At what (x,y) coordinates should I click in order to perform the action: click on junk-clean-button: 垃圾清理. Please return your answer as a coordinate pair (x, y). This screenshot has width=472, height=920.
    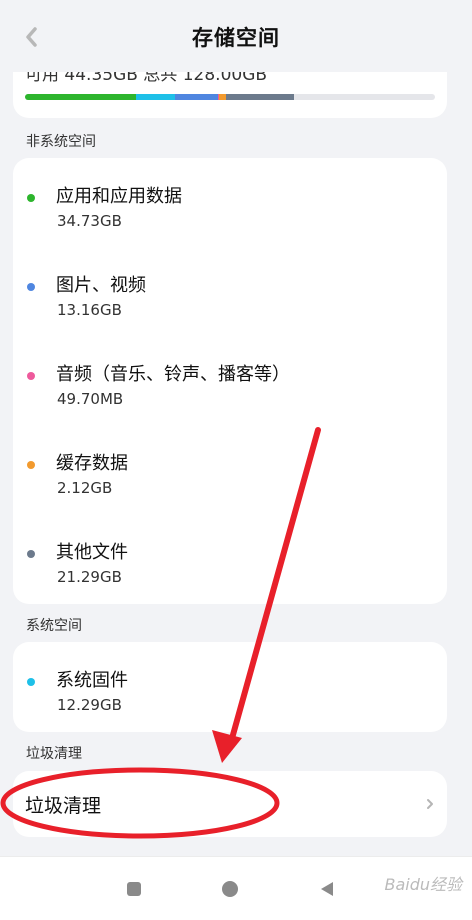
    Looking at the image, I should click on (230, 804).